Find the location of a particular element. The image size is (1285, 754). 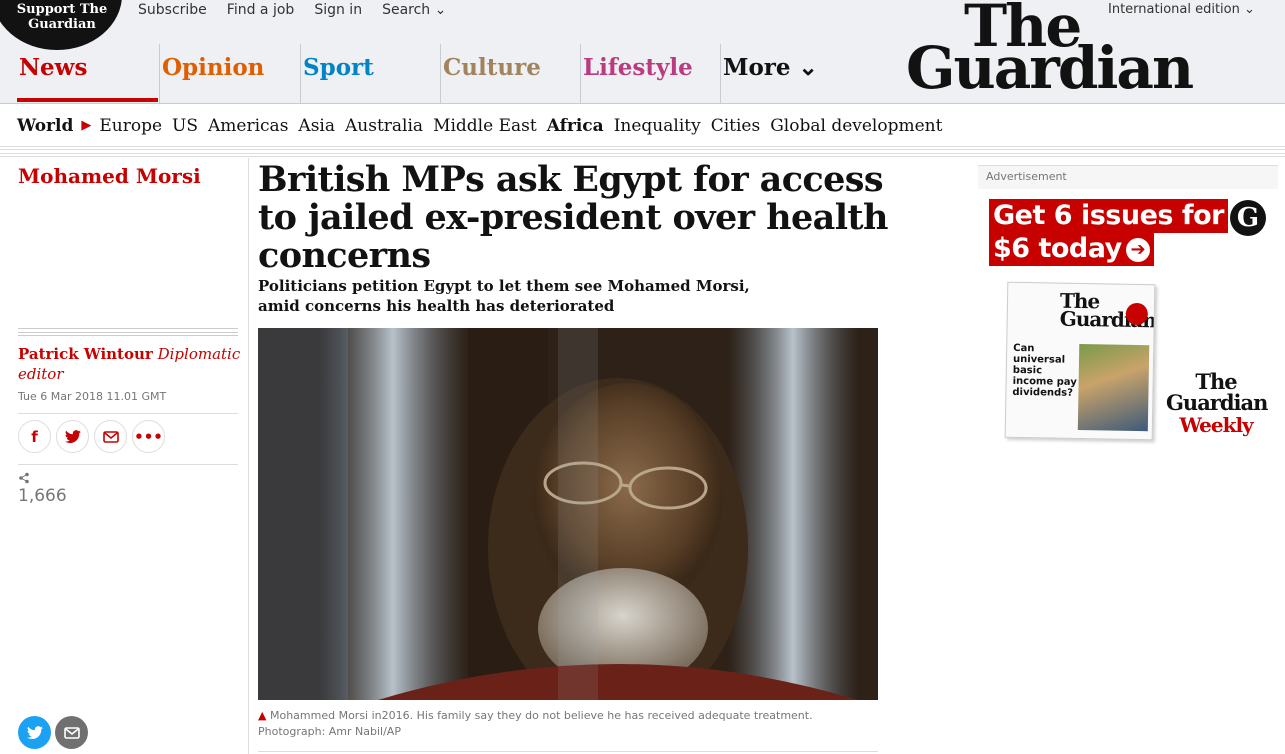

weekly-logo-line-2: Guardian is located at coordinates (1217, 402).